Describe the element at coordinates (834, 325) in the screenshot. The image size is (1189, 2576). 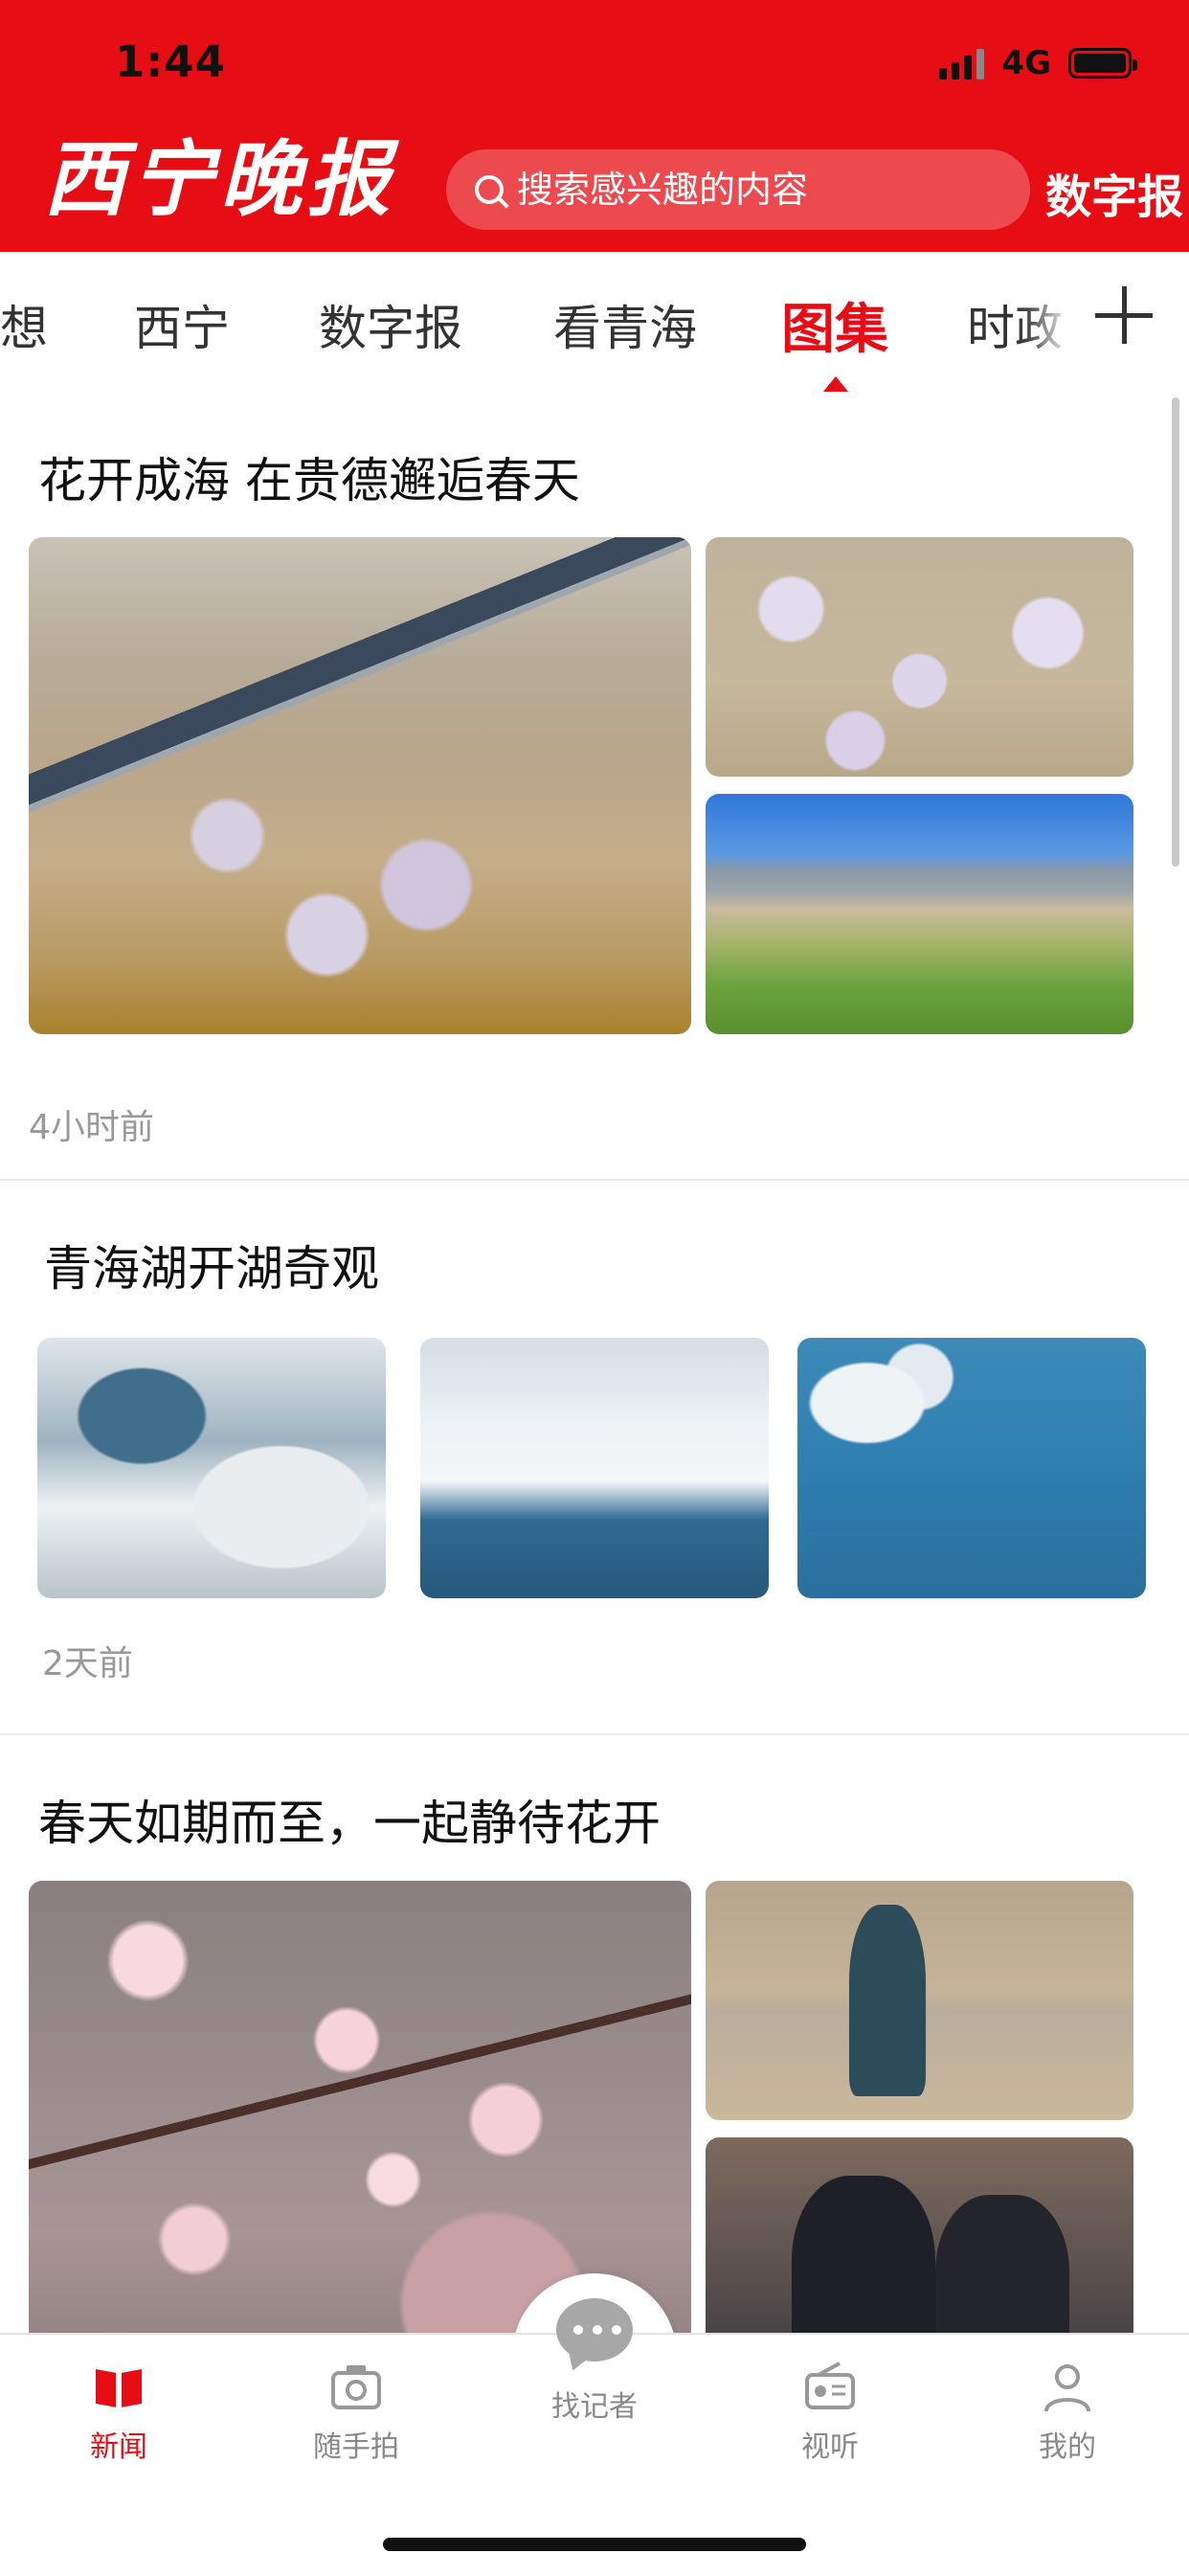
I see `tab-item-active: 图集` at that location.